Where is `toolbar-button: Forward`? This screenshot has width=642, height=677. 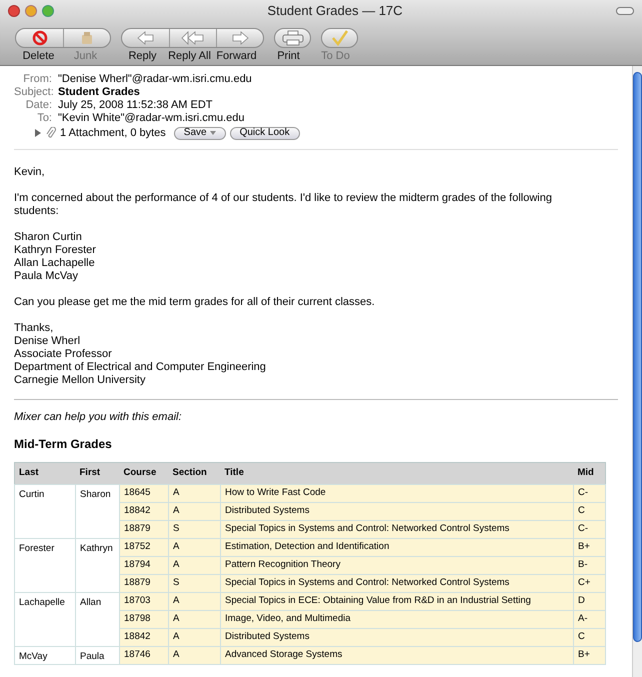 toolbar-button: Forward is located at coordinates (236, 56).